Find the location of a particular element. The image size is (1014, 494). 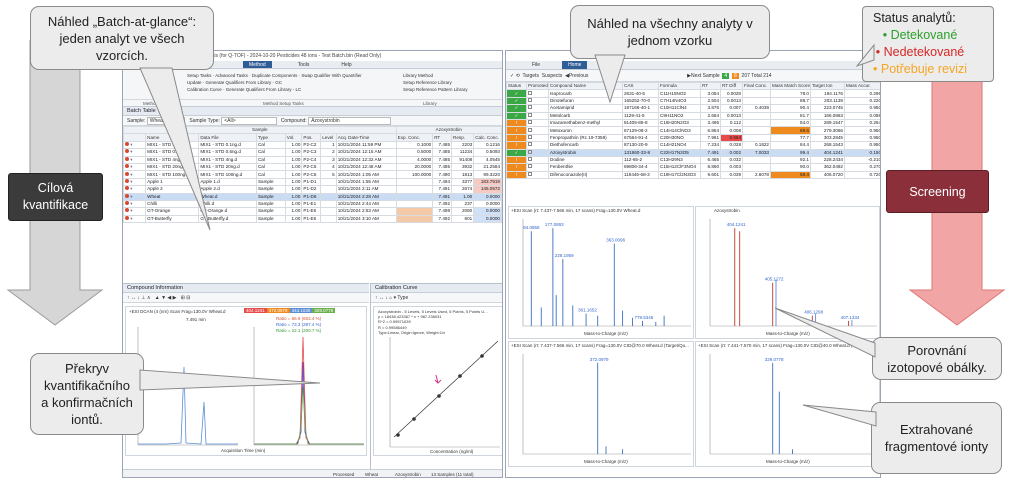

batch-col-header: Exp. Conc. is located at coordinates (414, 137).